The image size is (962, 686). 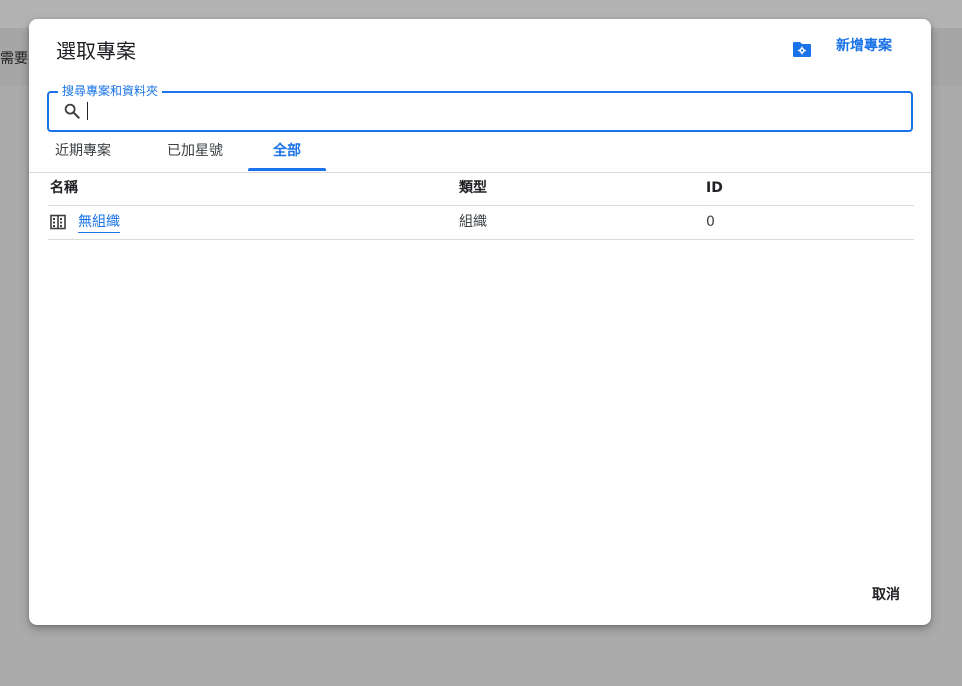 I want to click on resource-table: 名稱 類型 ID 無組織 組織 0, so click(x=481, y=206).